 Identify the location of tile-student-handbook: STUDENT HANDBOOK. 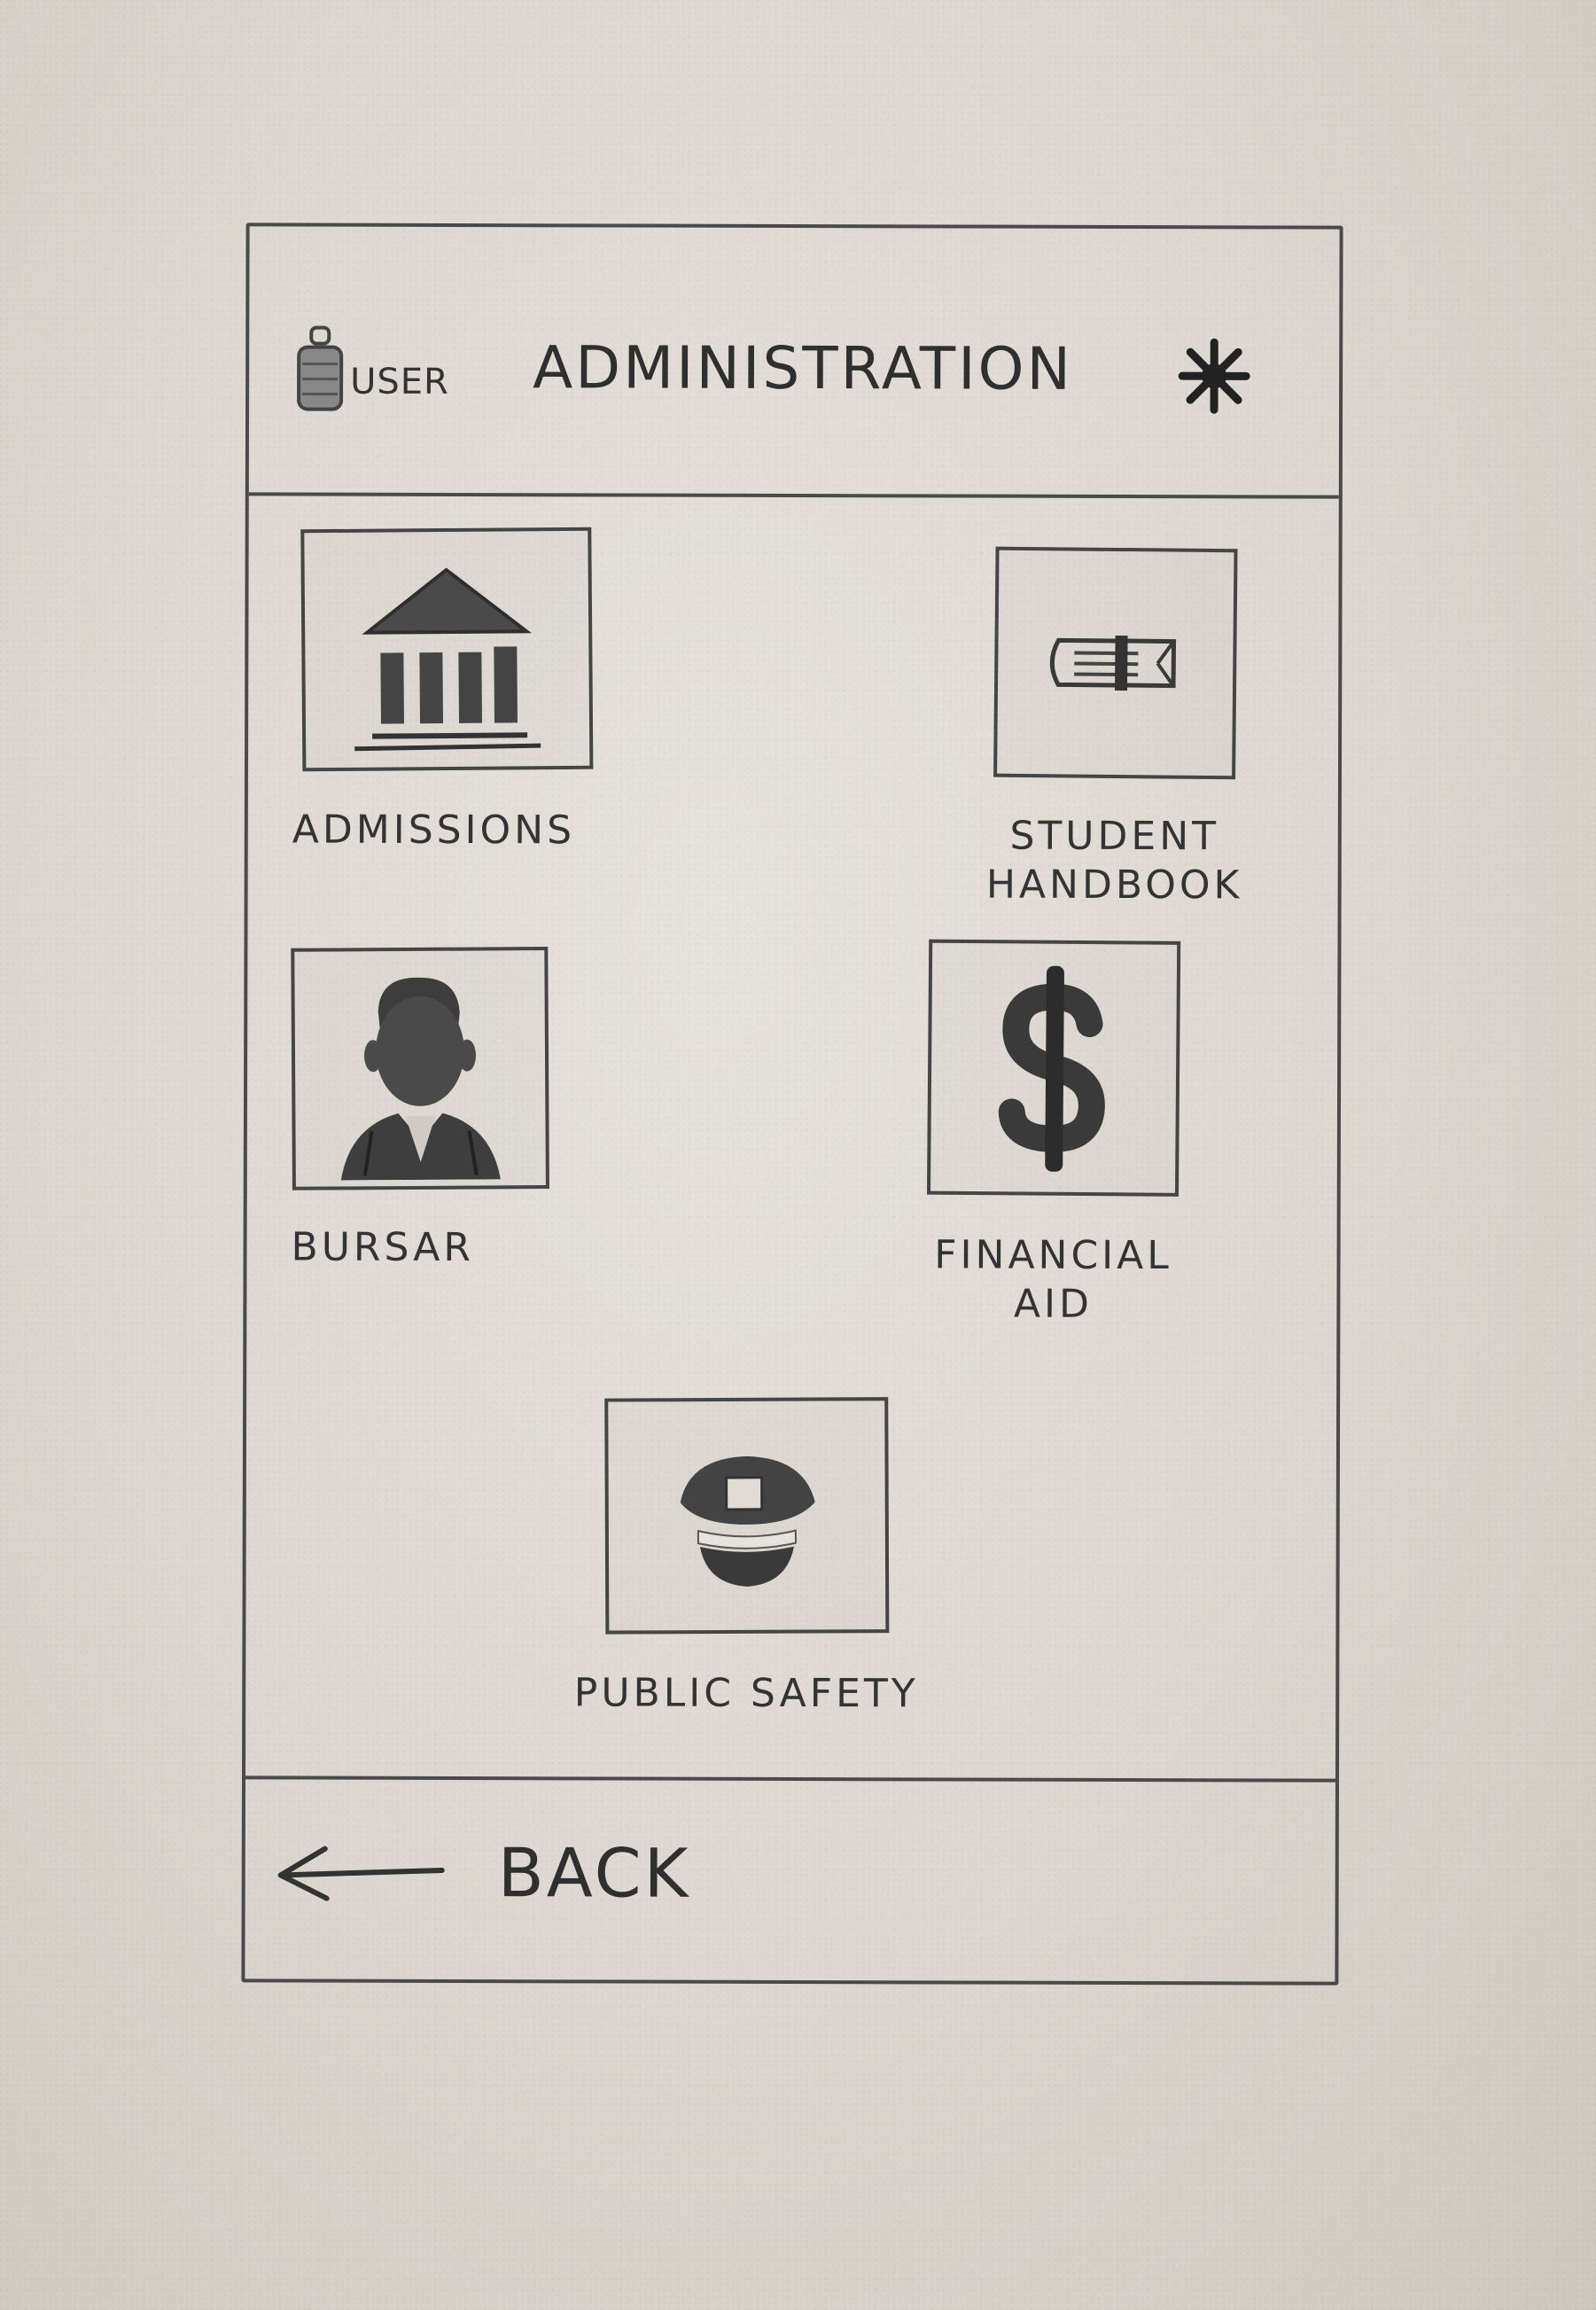
(1115, 727).